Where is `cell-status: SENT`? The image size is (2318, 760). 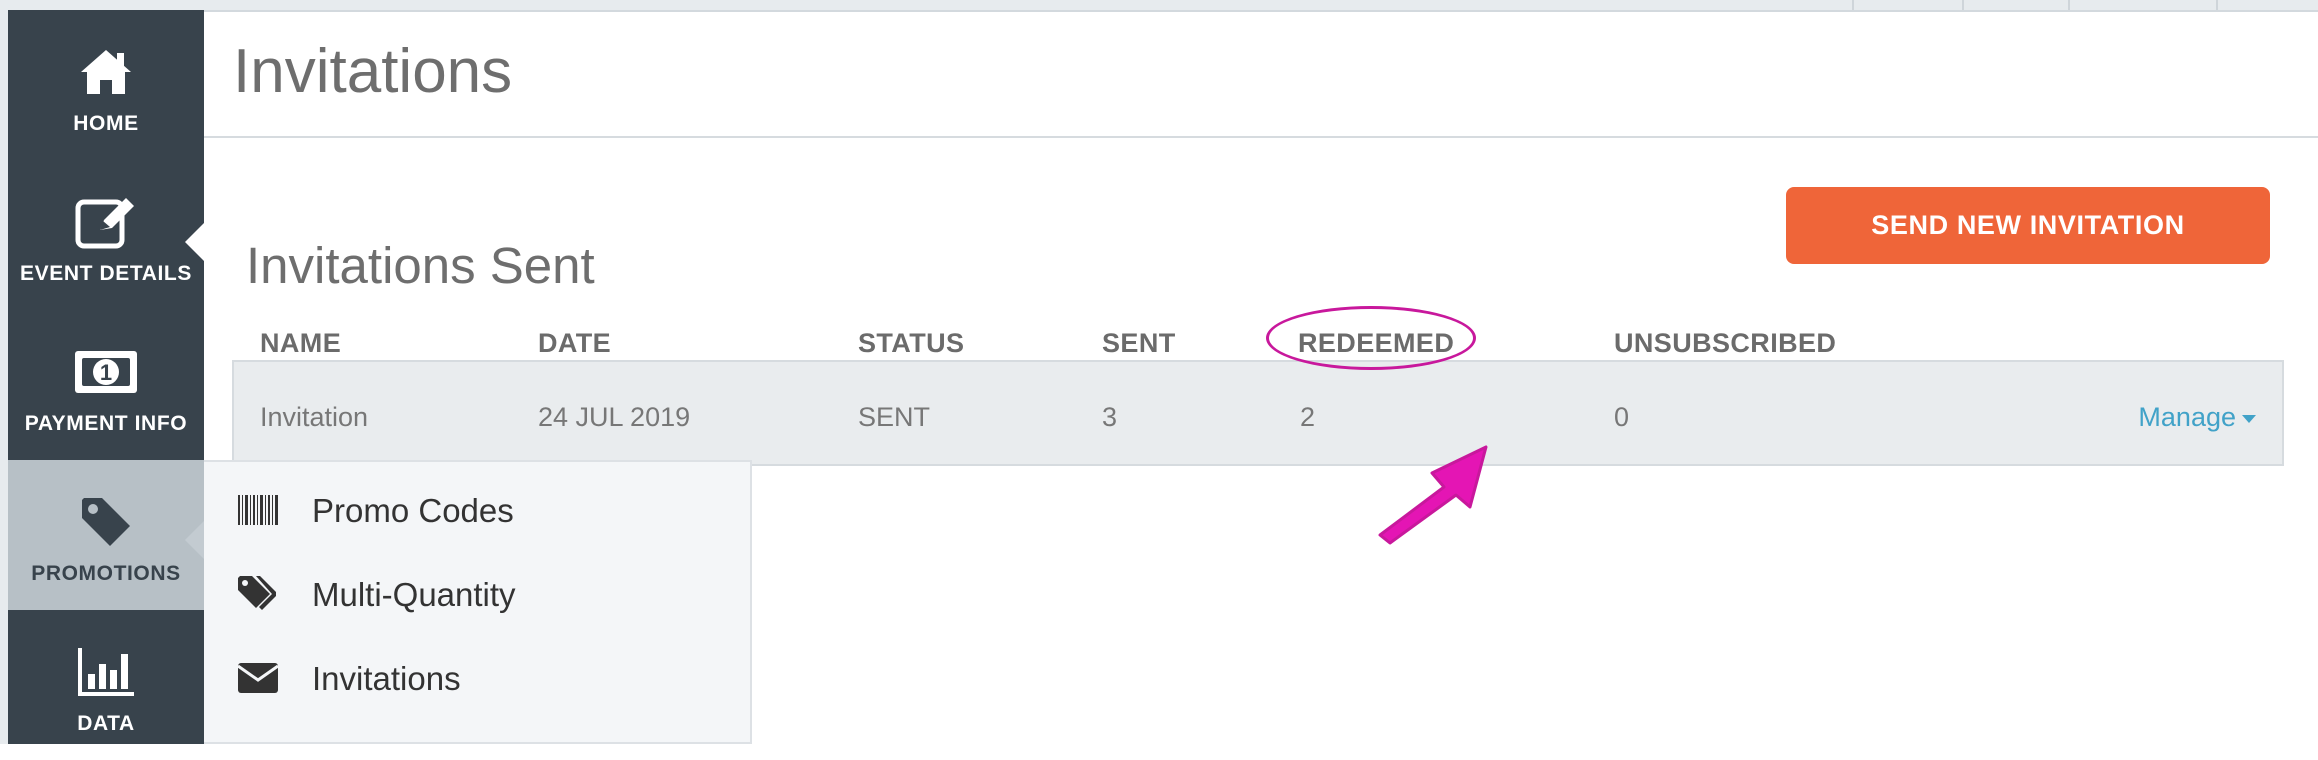 cell-status: SENT is located at coordinates (894, 417).